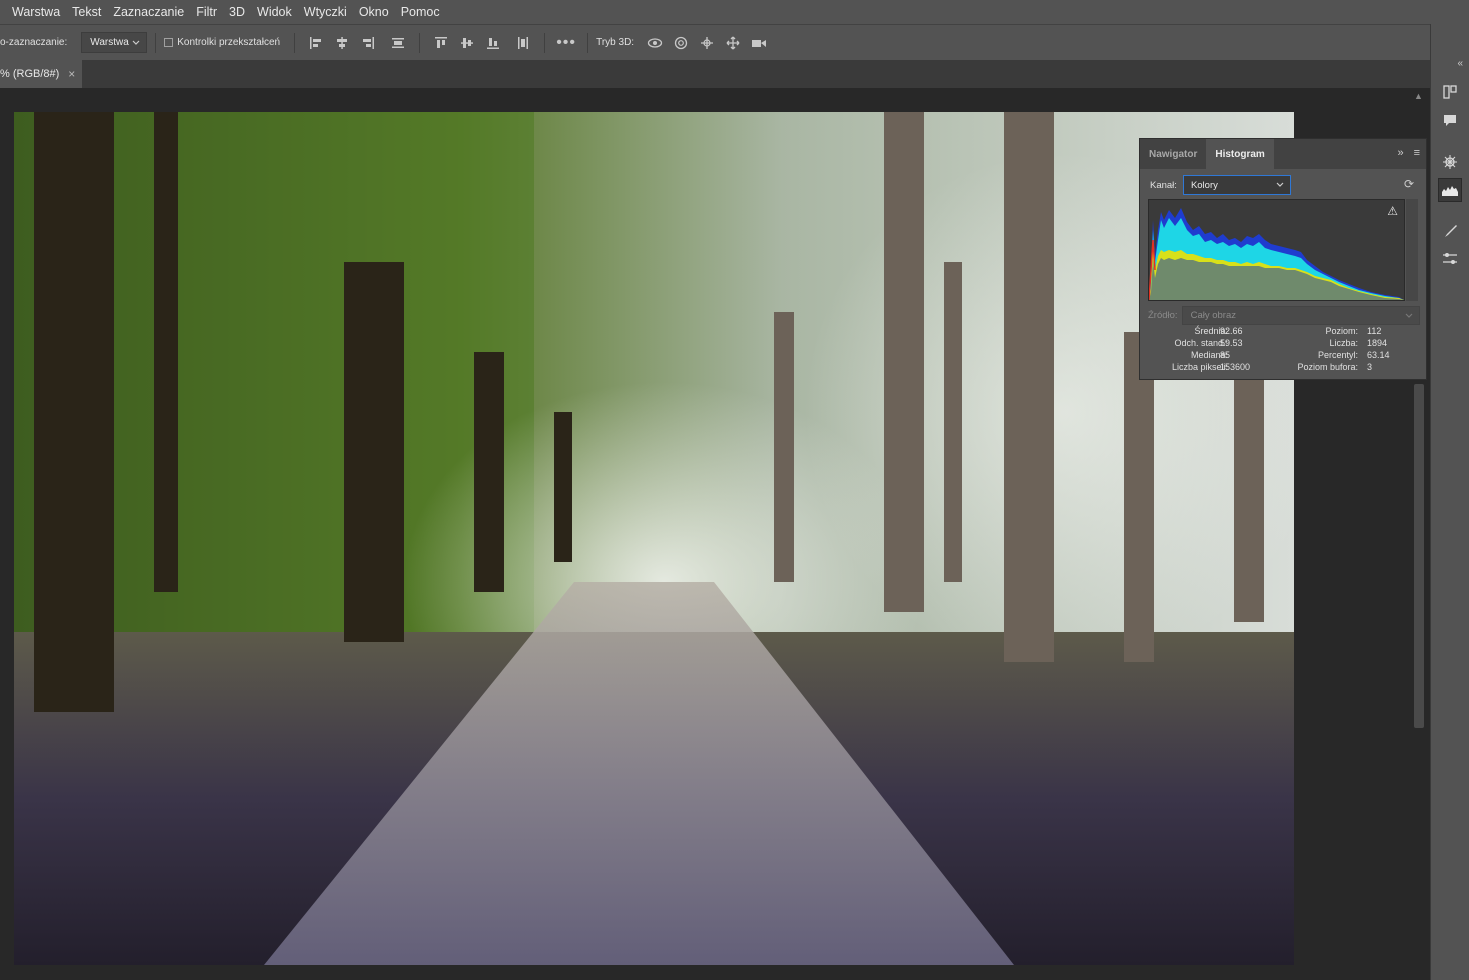  What do you see at coordinates (1240, 154) in the screenshot?
I see `tab-histogram: Histogram` at bounding box center [1240, 154].